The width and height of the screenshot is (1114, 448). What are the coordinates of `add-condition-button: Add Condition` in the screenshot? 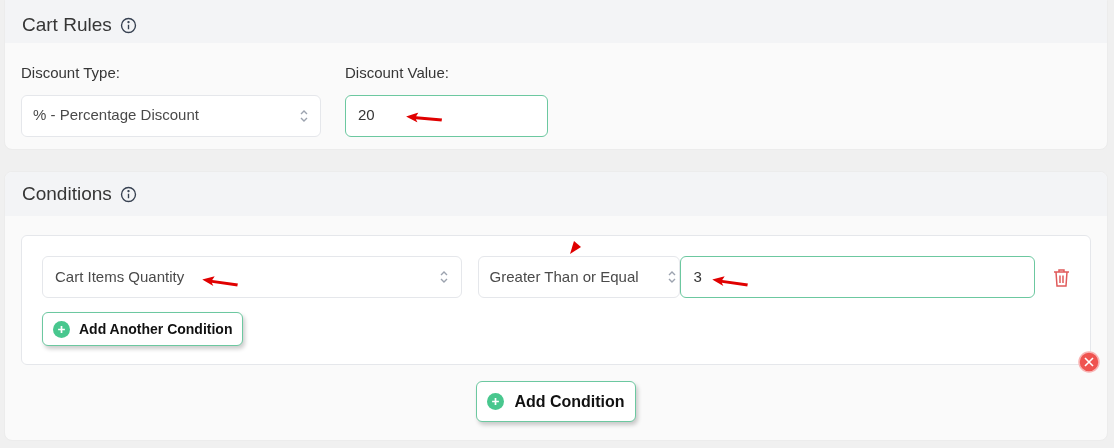 It's located at (556, 401).